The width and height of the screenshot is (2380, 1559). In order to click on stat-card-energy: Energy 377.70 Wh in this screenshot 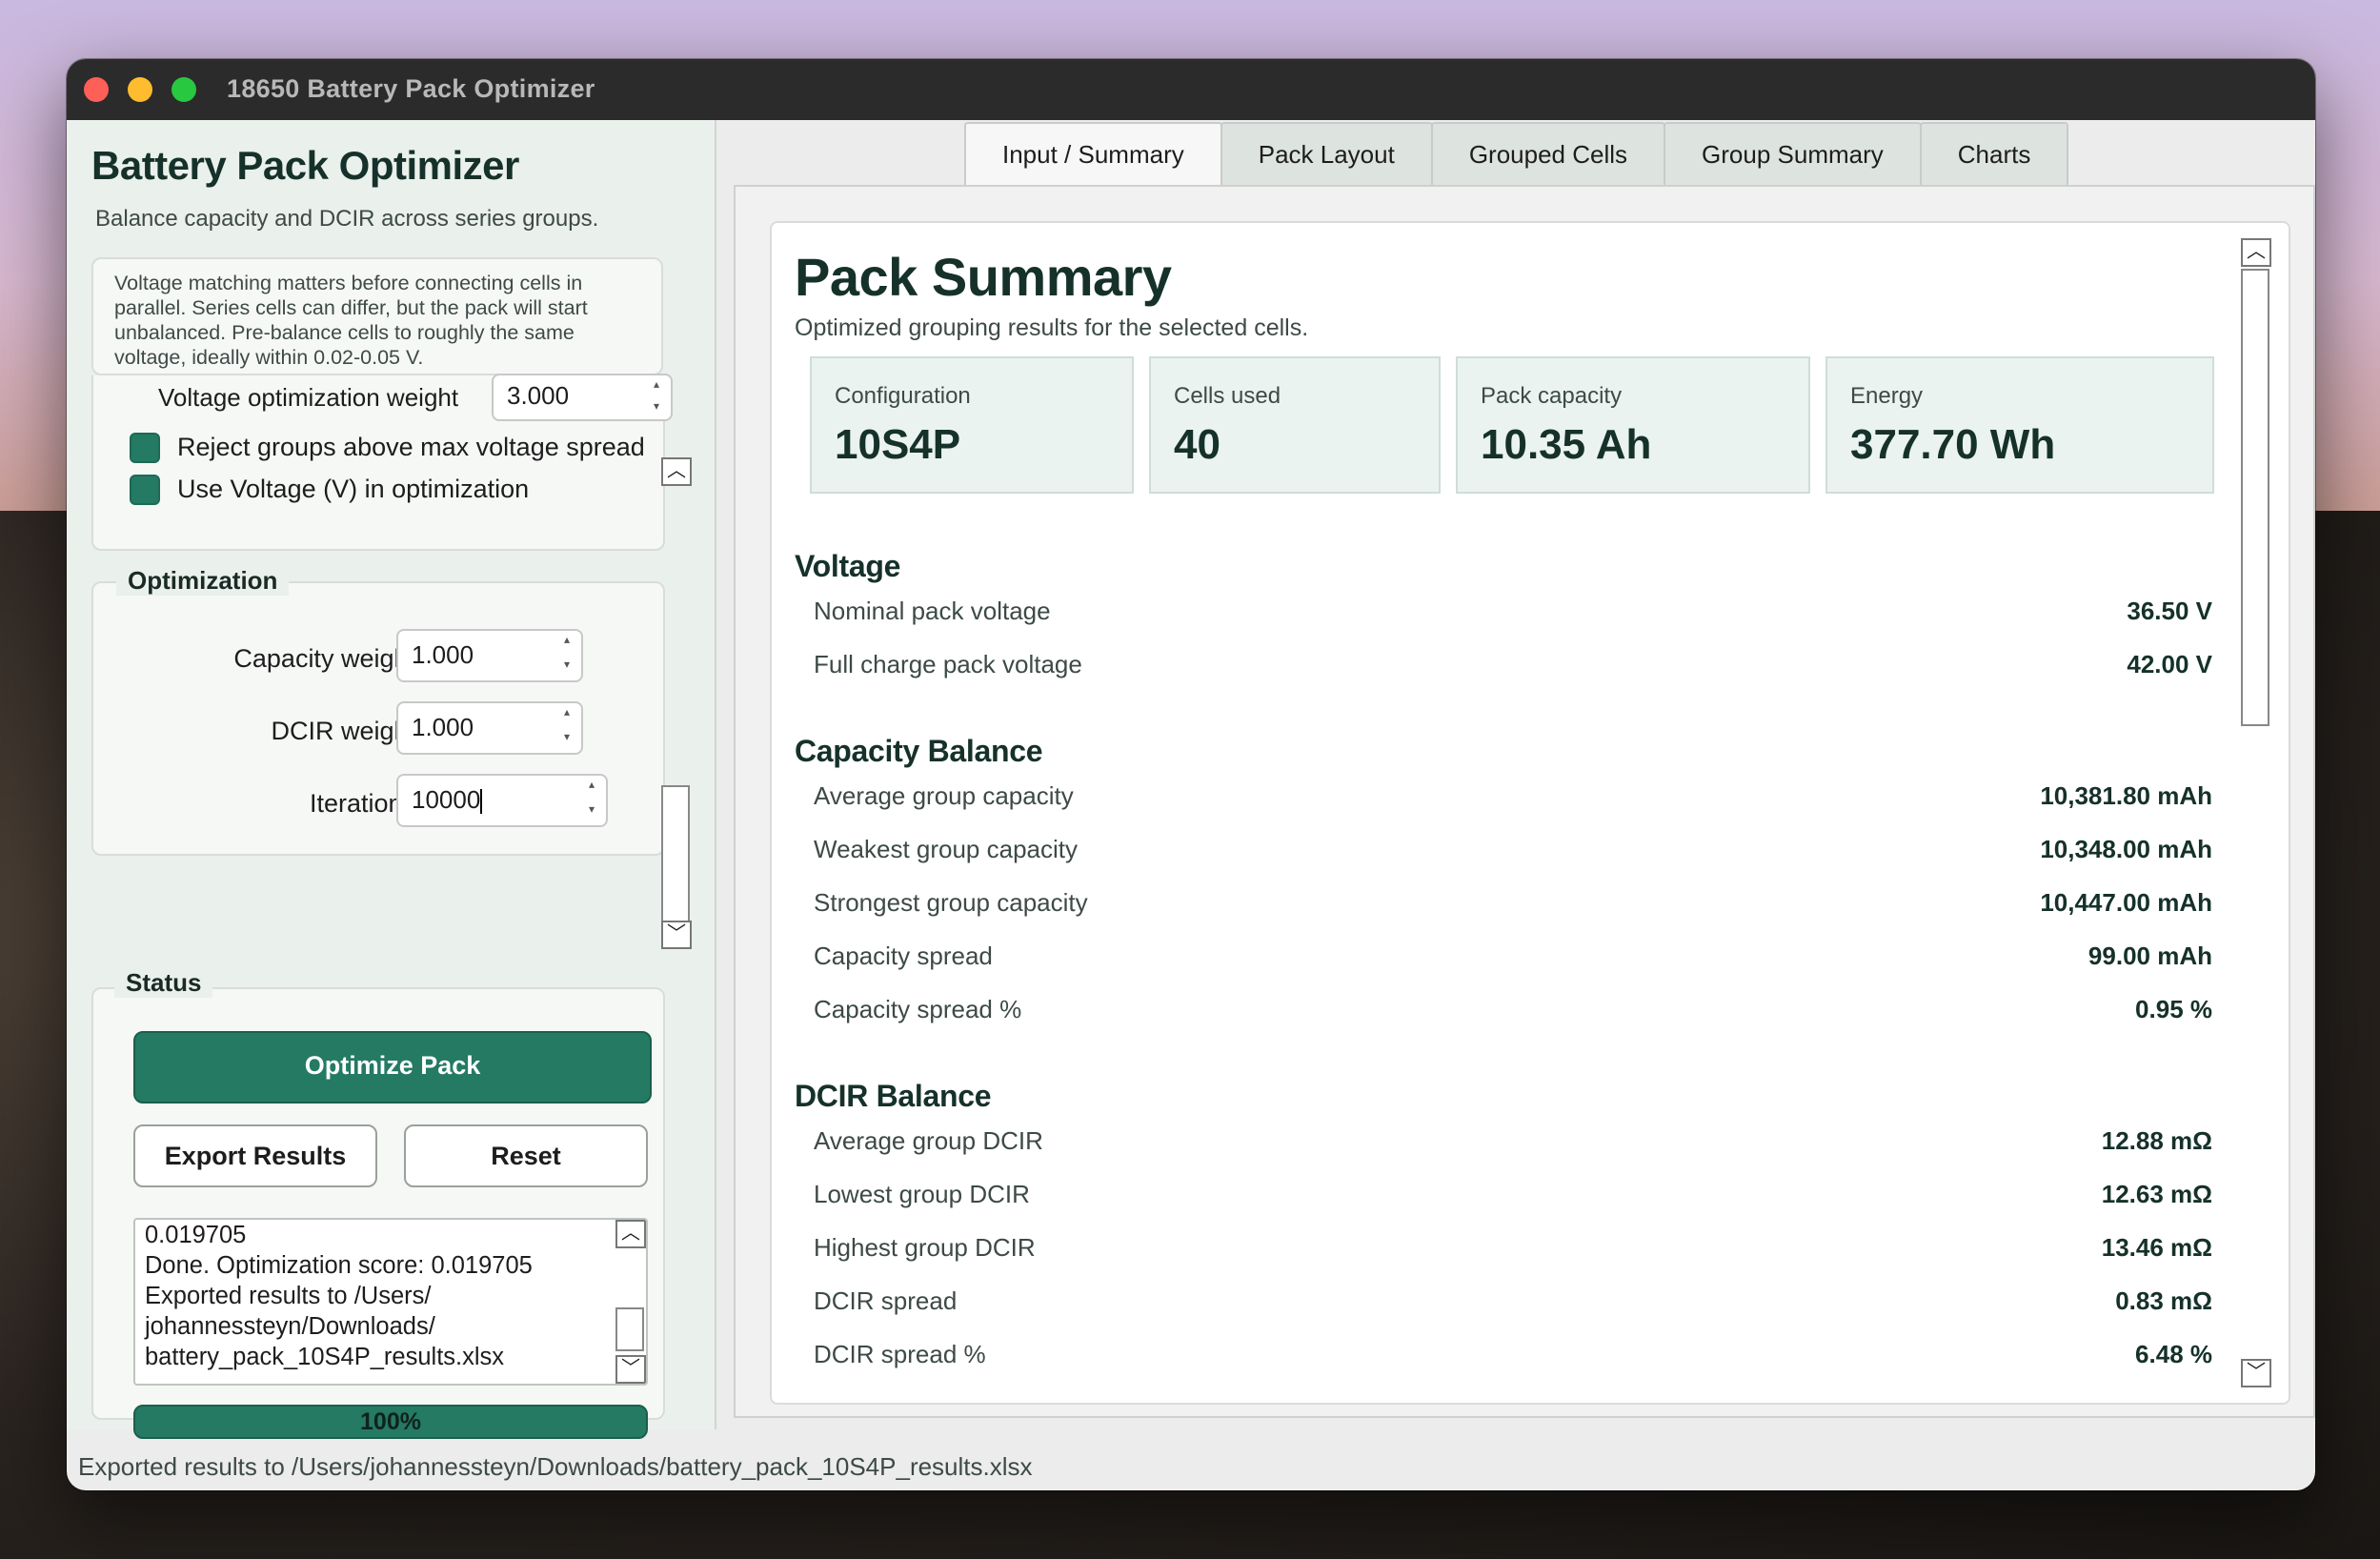, I will do `click(2019, 425)`.